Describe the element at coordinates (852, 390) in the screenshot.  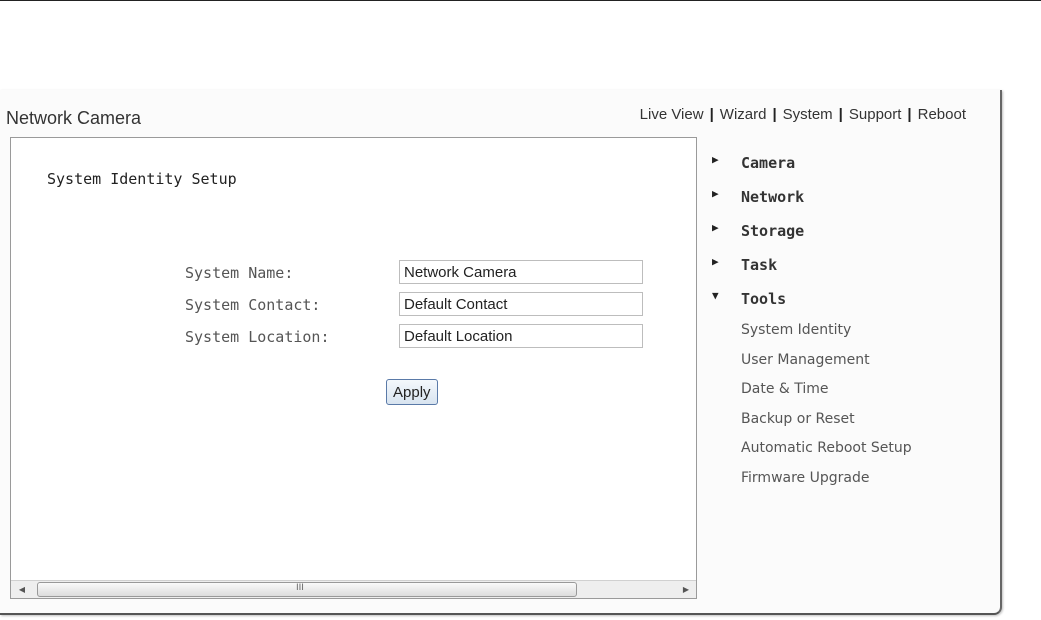
I see `submenu-date-time: Date & Time` at that location.